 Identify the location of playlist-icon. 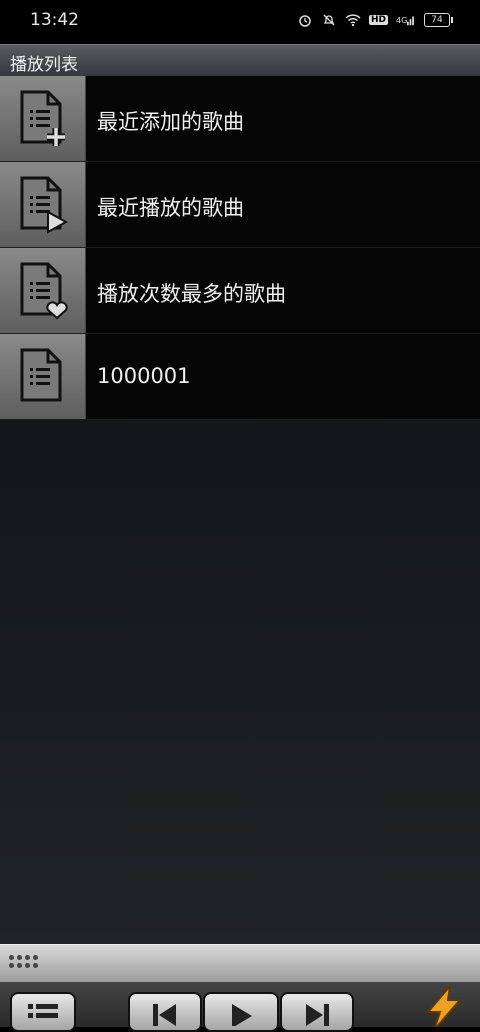
(43, 376).